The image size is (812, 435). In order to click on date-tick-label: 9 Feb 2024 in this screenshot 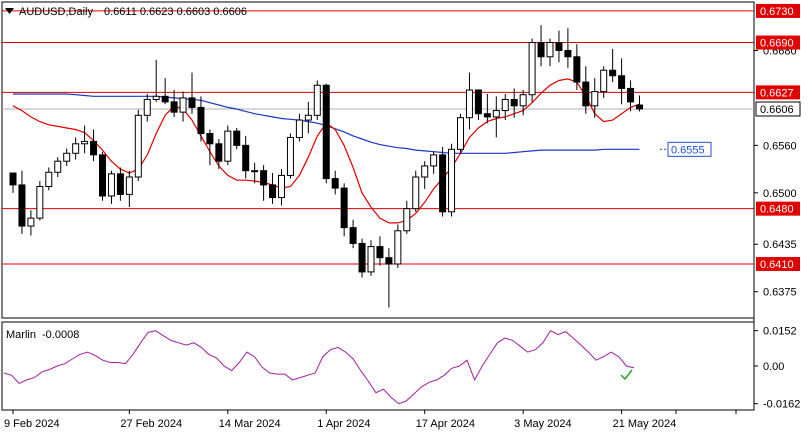, I will do `click(32, 424)`.